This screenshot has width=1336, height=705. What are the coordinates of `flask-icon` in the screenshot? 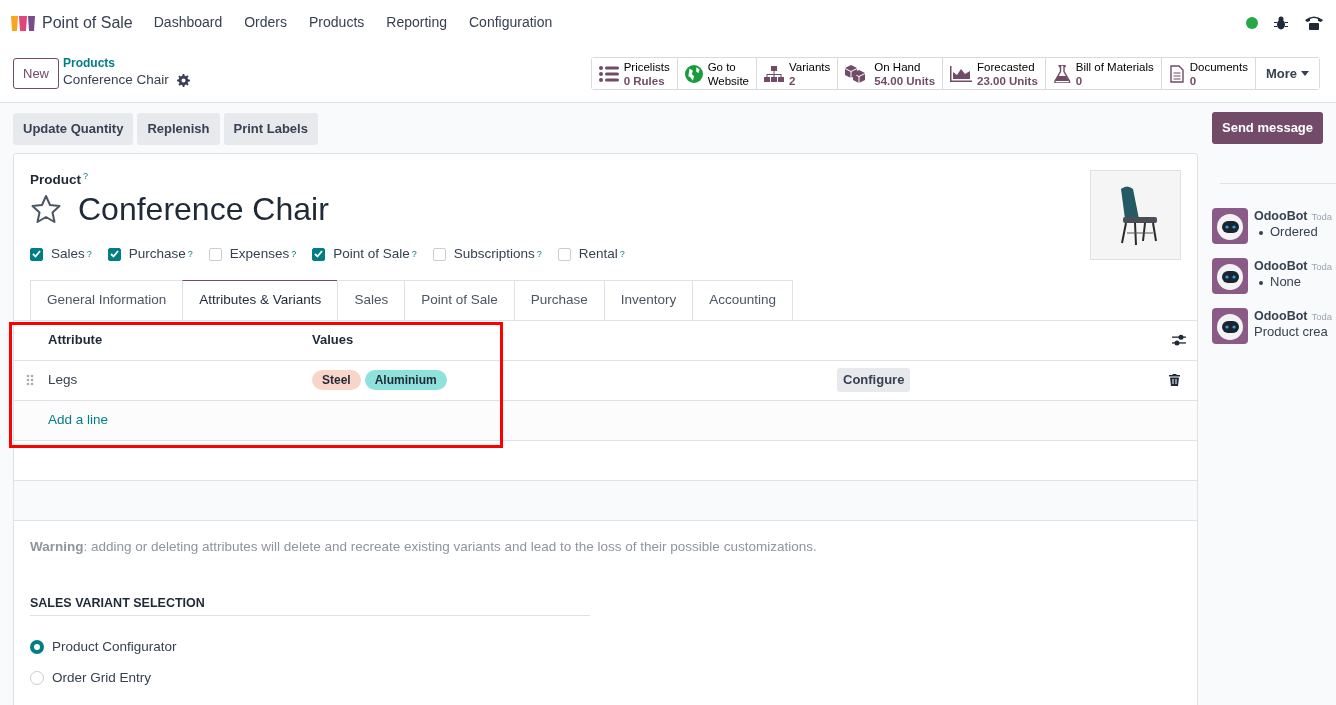 It's located at (1061, 73).